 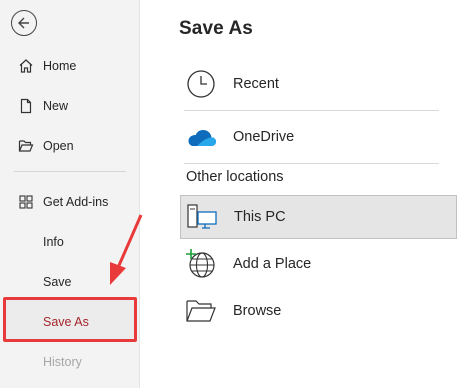 What do you see at coordinates (201, 84) in the screenshot?
I see `clock-icon` at bounding box center [201, 84].